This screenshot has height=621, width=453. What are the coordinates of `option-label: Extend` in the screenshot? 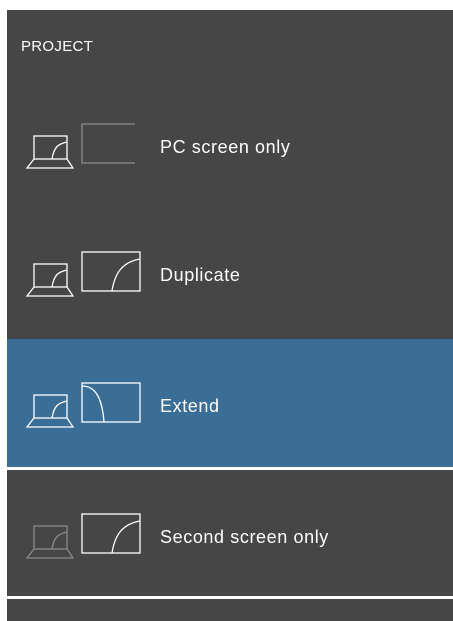 It's located at (190, 406).